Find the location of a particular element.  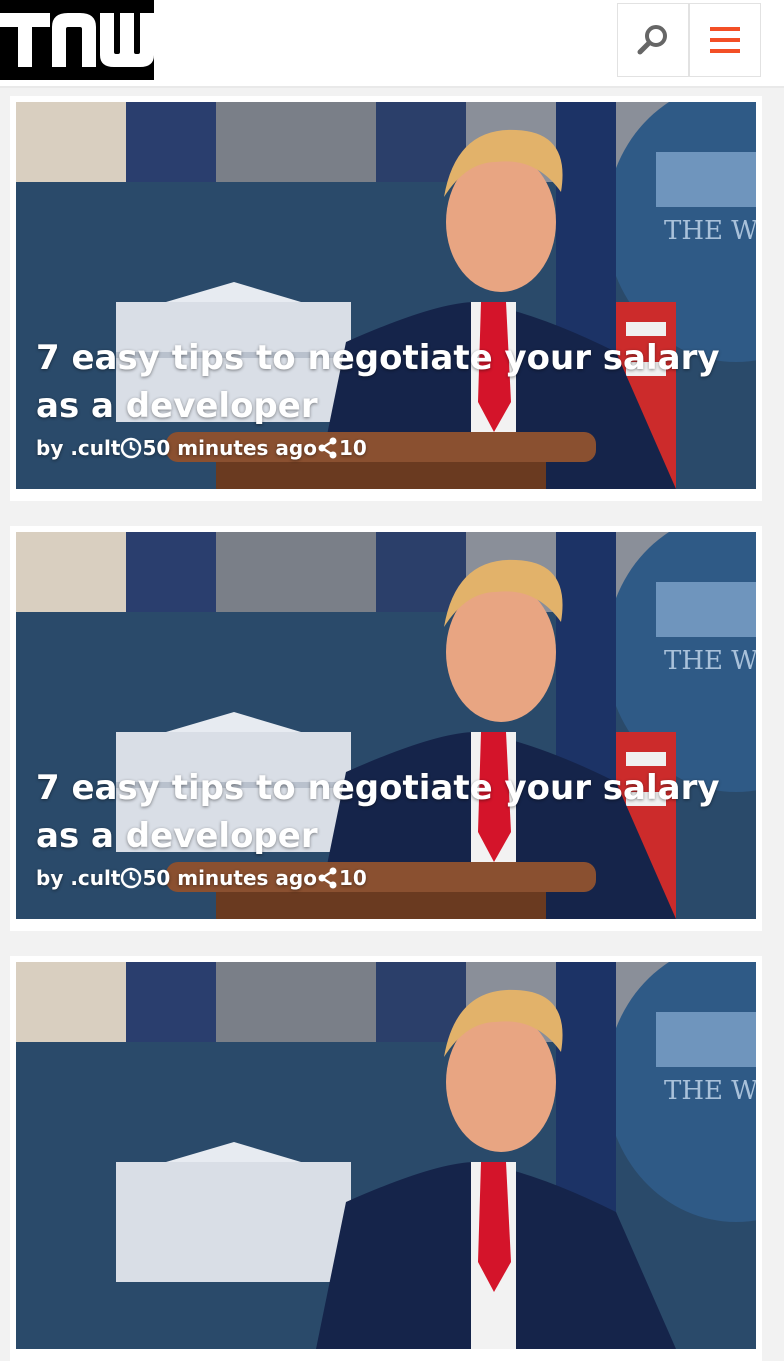

tnw-logo is located at coordinates (77, 40).